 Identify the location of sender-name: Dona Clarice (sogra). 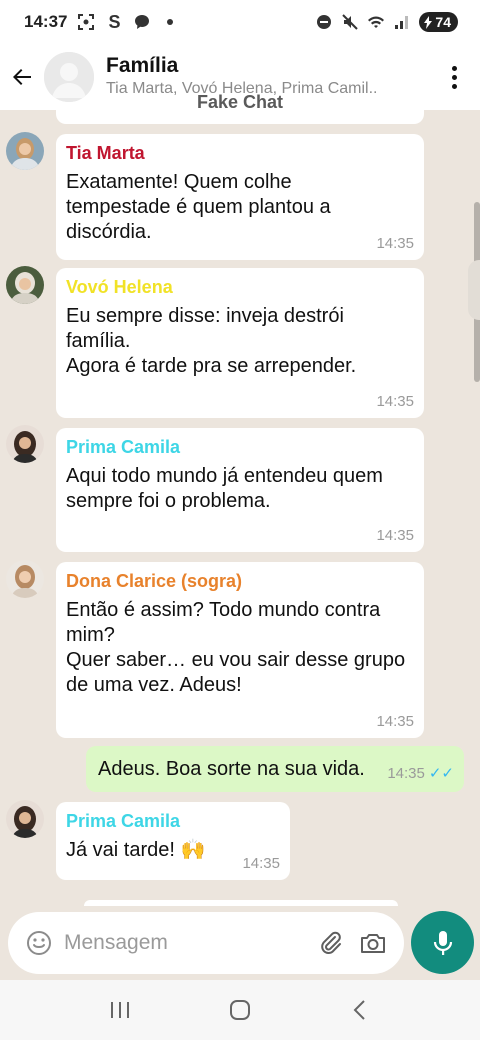
(154, 581).